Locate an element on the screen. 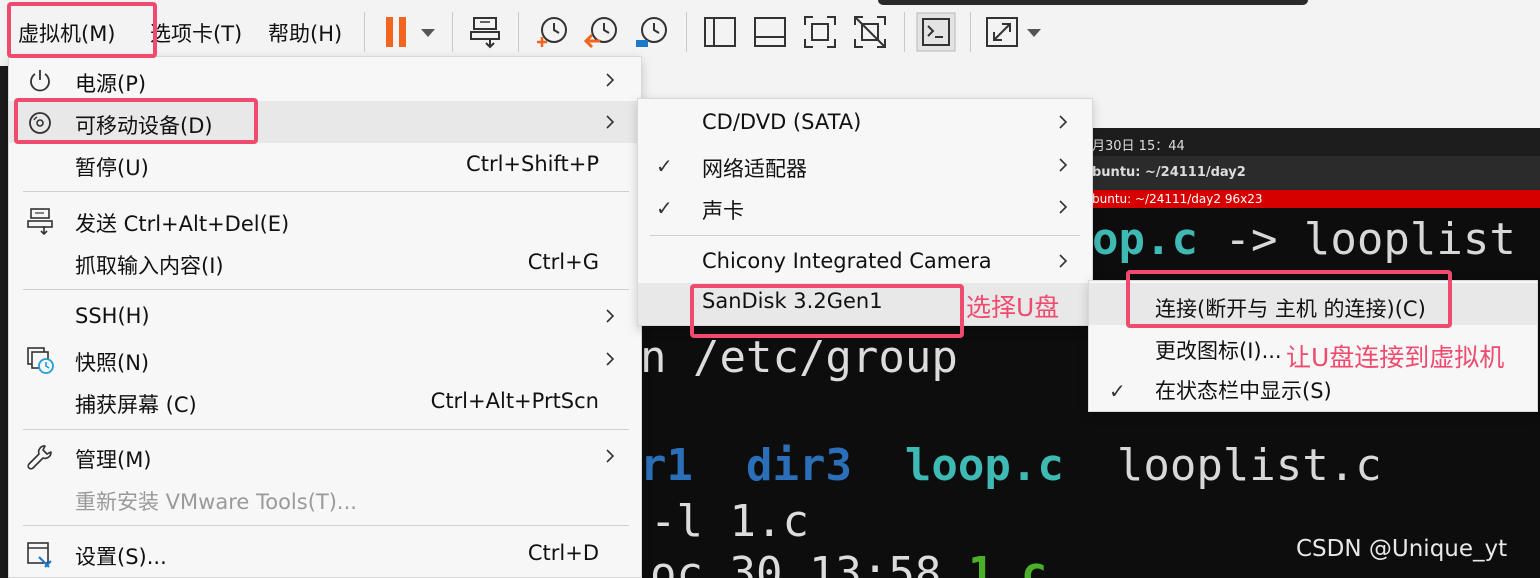 Image resolution: width=1540 pixels, height=578 pixels. menu-item-label: 捕获屏幕 (C) is located at coordinates (136, 405).